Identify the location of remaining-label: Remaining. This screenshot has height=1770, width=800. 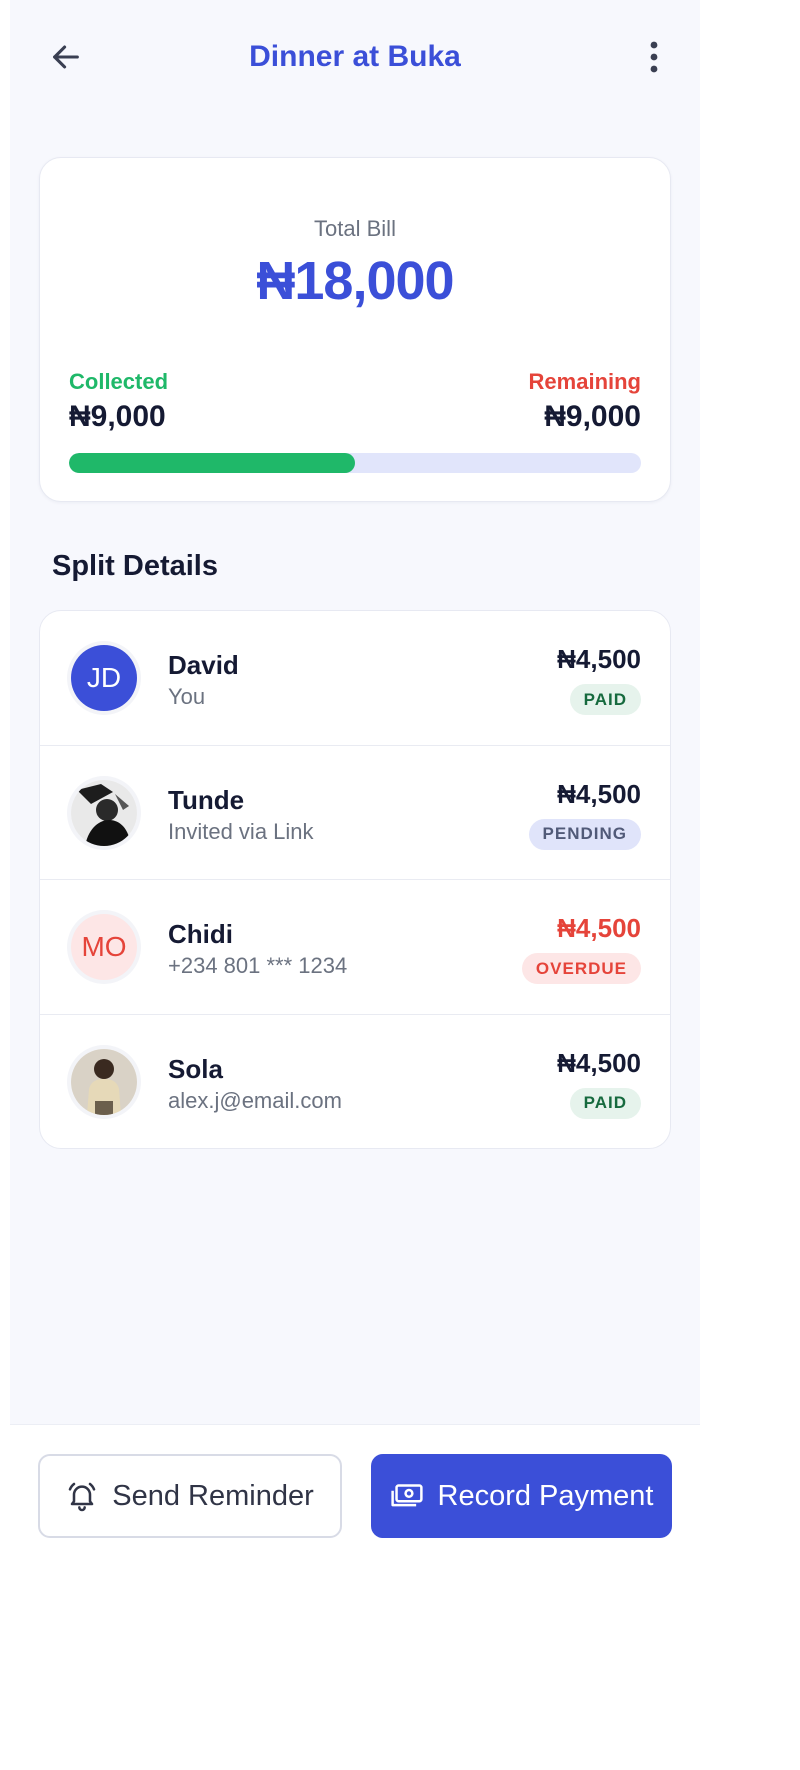
(584, 381).